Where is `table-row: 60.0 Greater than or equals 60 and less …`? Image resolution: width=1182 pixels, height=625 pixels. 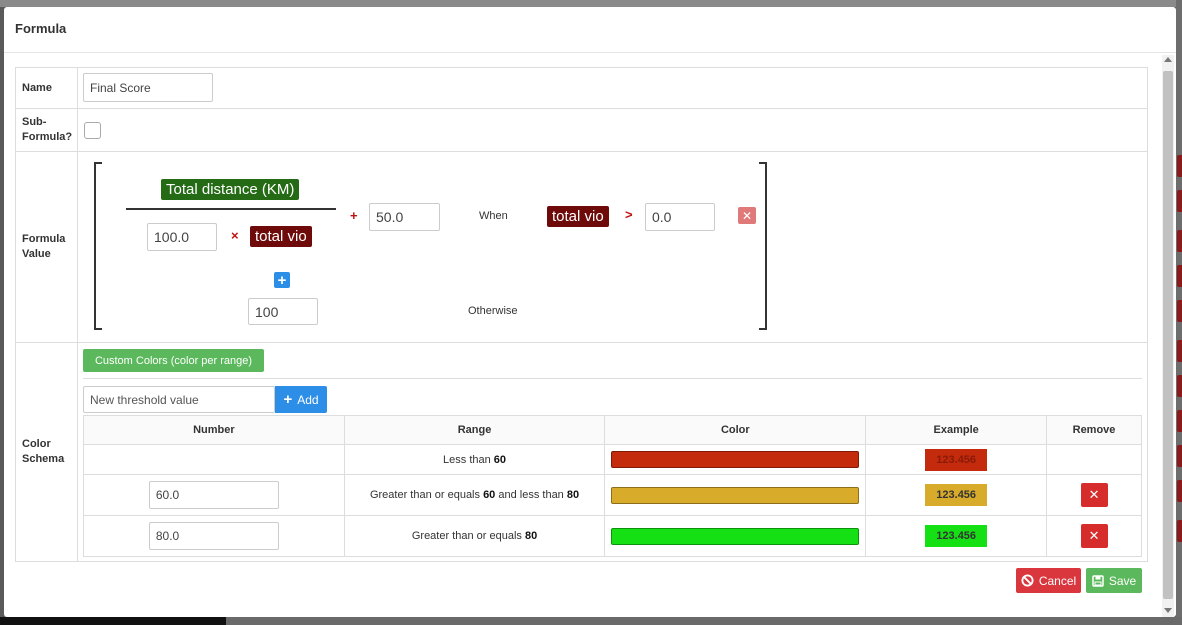
table-row: 60.0 Greater than or equals 60 and less … is located at coordinates (612, 495).